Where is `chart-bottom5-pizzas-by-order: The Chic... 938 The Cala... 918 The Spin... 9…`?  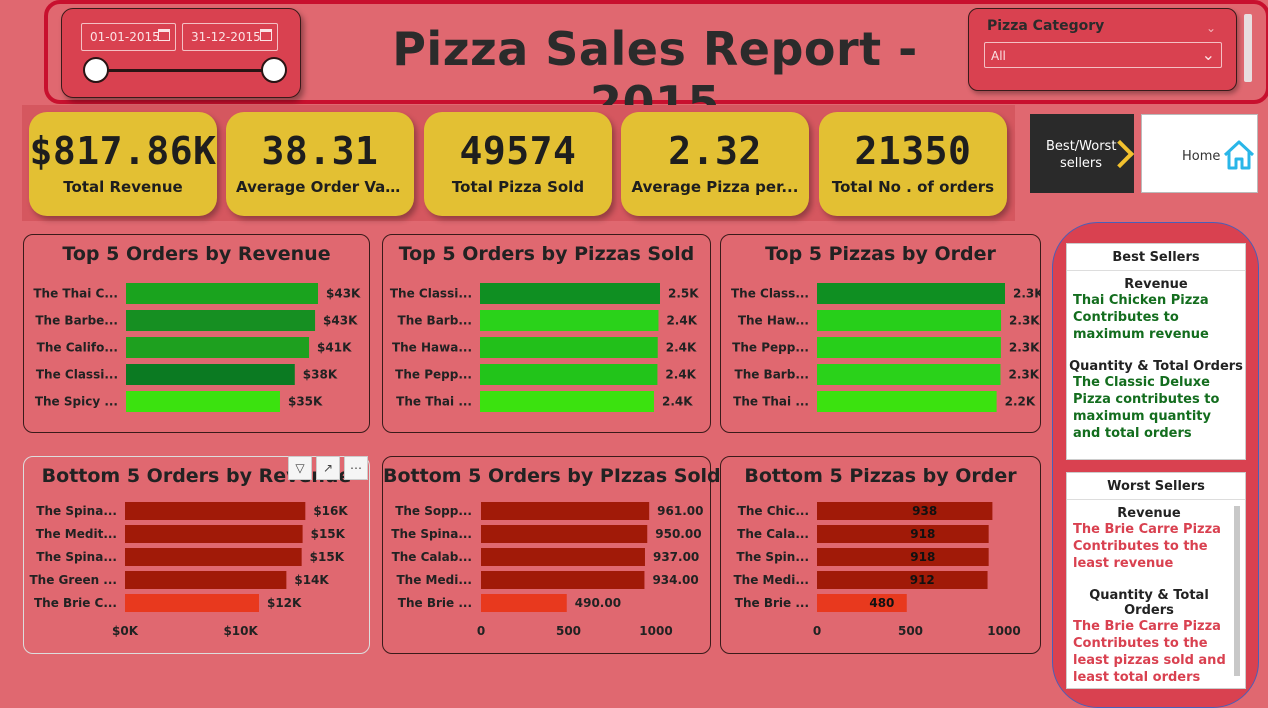 chart-bottom5-pizzas-by-order: The Chic... 938 The Cala... 918 The Spin... 9… is located at coordinates (880, 555).